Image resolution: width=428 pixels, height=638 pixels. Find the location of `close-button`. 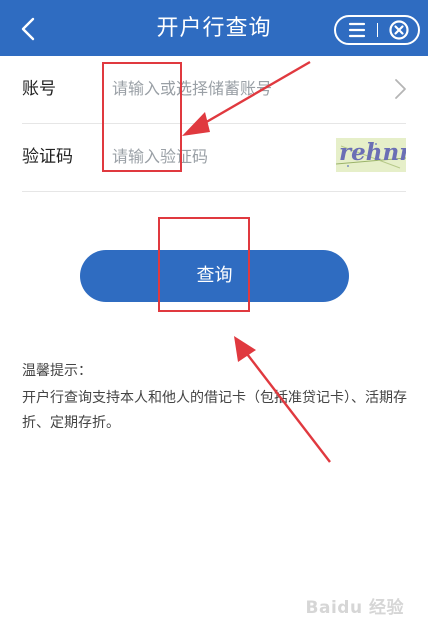

close-button is located at coordinates (399, 30).